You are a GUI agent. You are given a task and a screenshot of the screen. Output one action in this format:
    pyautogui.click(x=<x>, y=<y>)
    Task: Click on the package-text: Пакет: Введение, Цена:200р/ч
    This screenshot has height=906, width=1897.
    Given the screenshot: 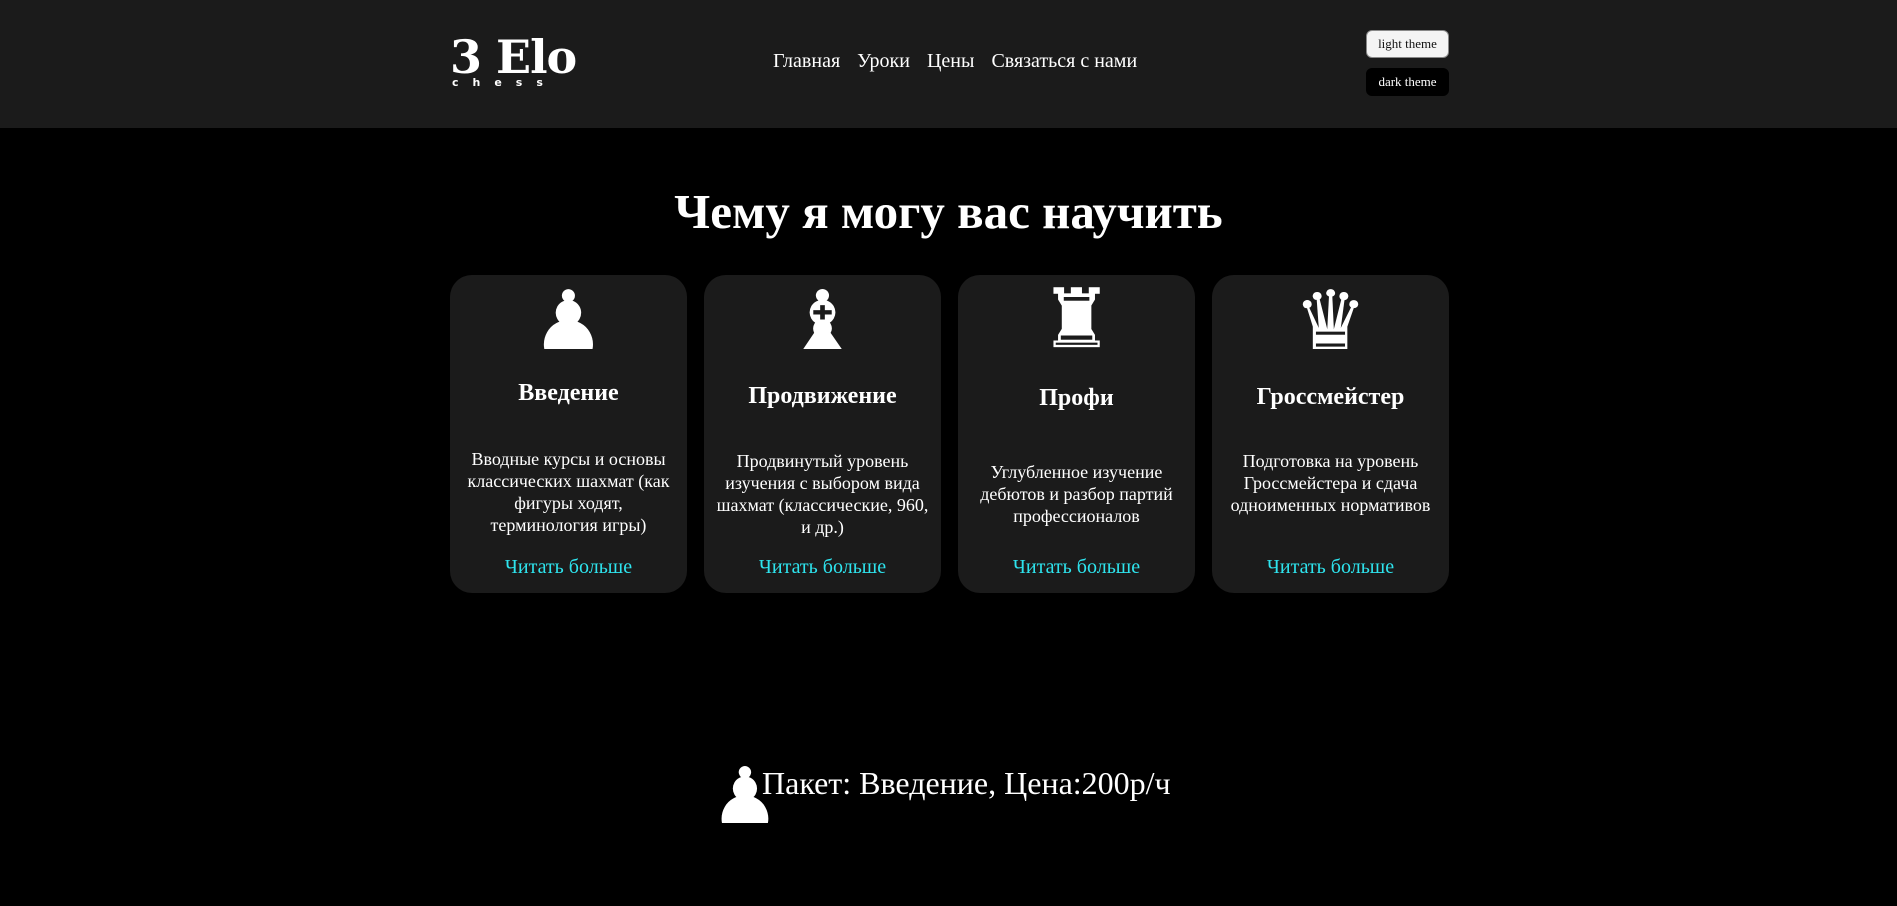 What is the action you would take?
    pyautogui.click(x=966, y=783)
    